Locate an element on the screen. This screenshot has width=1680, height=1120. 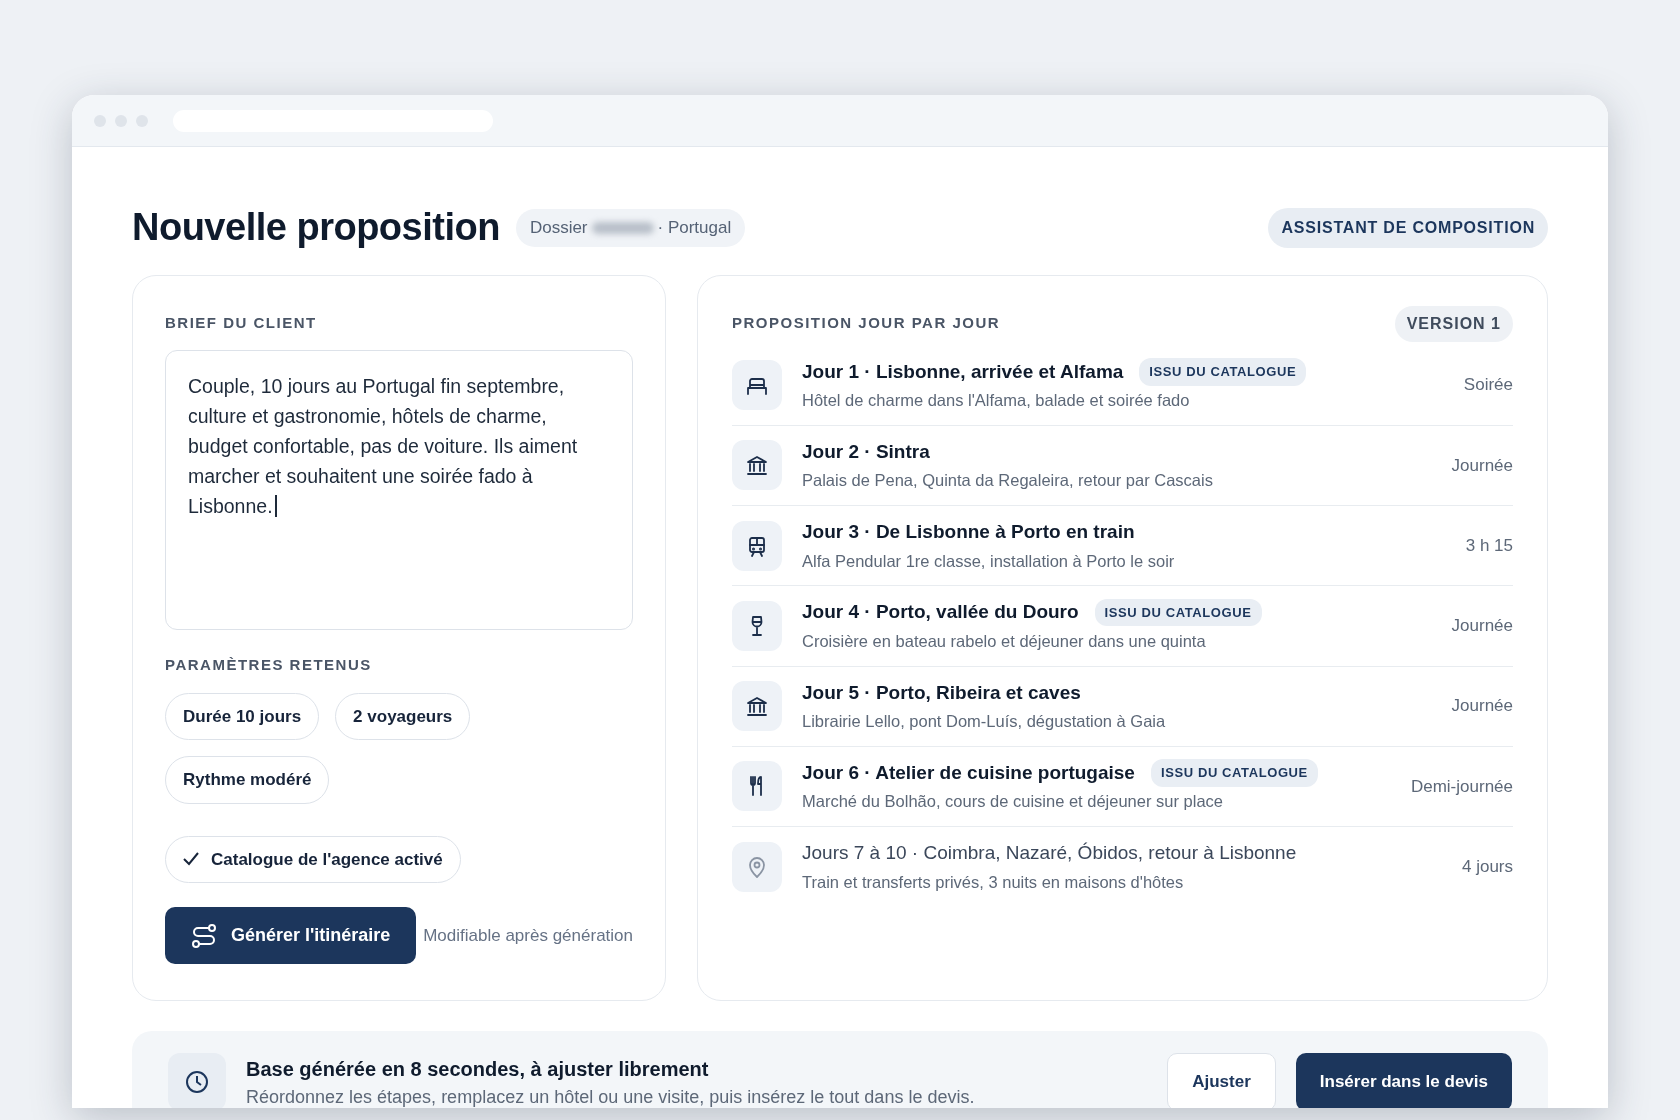
day-title: Jour 5 · Porto, Ribeira et caves is located at coordinates (941, 692).